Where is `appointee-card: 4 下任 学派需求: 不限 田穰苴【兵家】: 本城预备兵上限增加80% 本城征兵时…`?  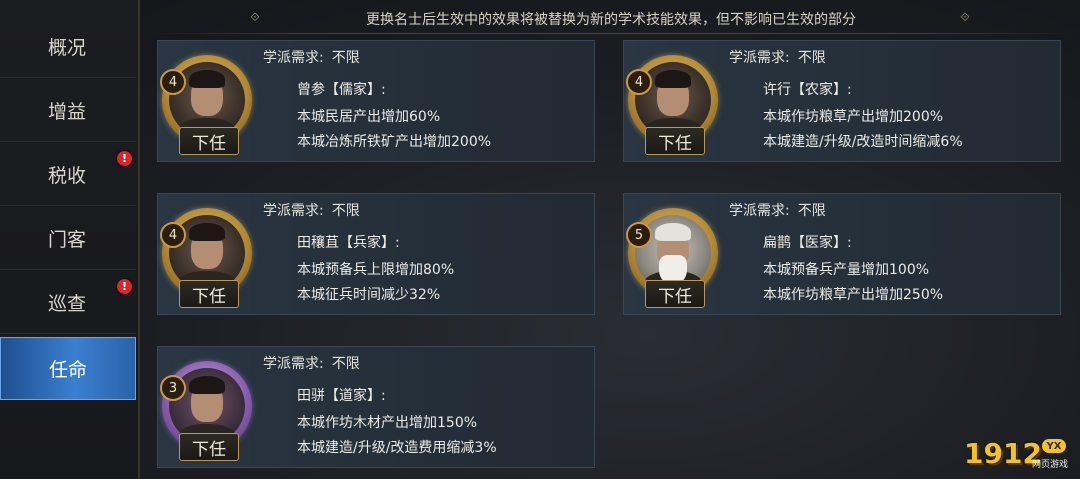
appointee-card: 4 下任 学派需求: 不限 田穰苴【兵家】: 本城预备兵上限增加80% 本城征兵时… is located at coordinates (376, 254).